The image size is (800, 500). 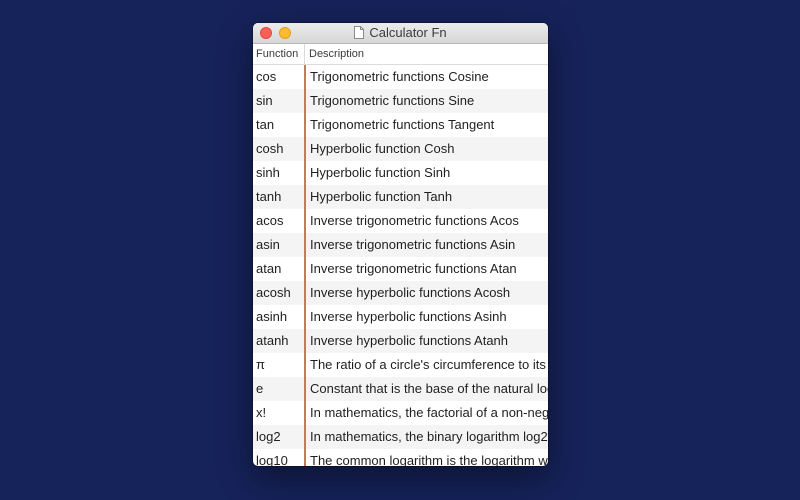 What do you see at coordinates (261, 412) in the screenshot?
I see `function-cell: x!` at bounding box center [261, 412].